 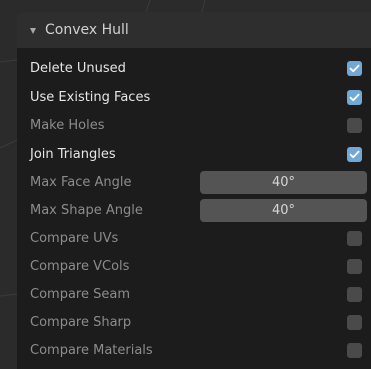 I want to click on option-compare-uvs: Compare UVs, so click(x=194, y=239).